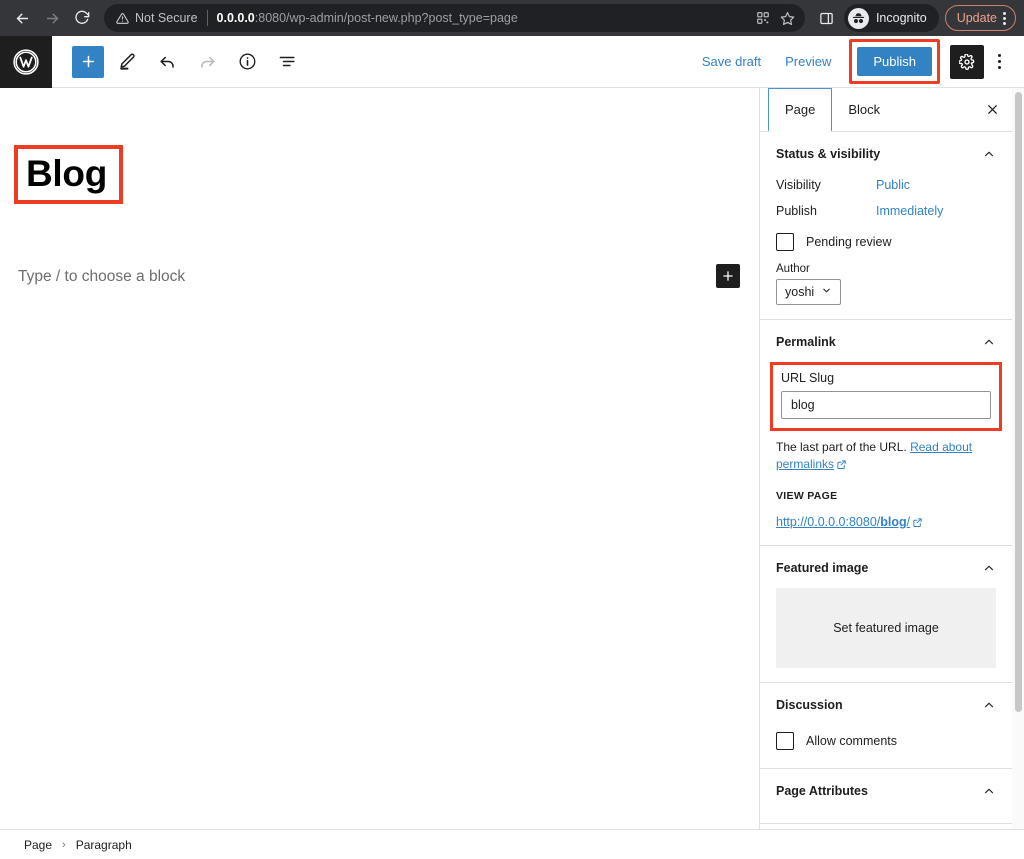 The image size is (1024, 859). Describe the element at coordinates (908, 521) in the screenshot. I see `view-page-url-suffix: /` at that location.